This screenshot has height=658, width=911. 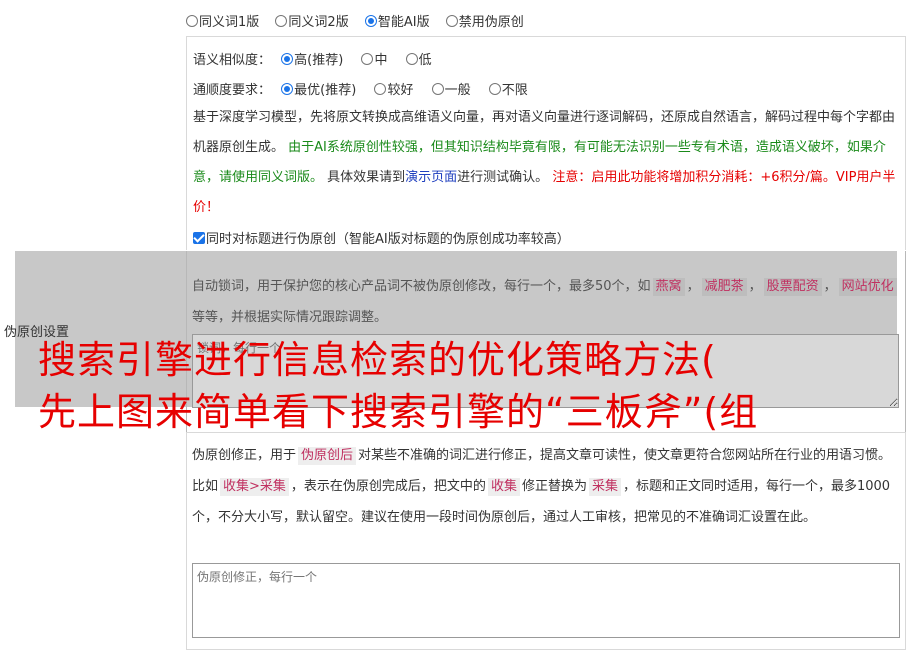 I want to click on fix-words-input, so click(x=546, y=600).